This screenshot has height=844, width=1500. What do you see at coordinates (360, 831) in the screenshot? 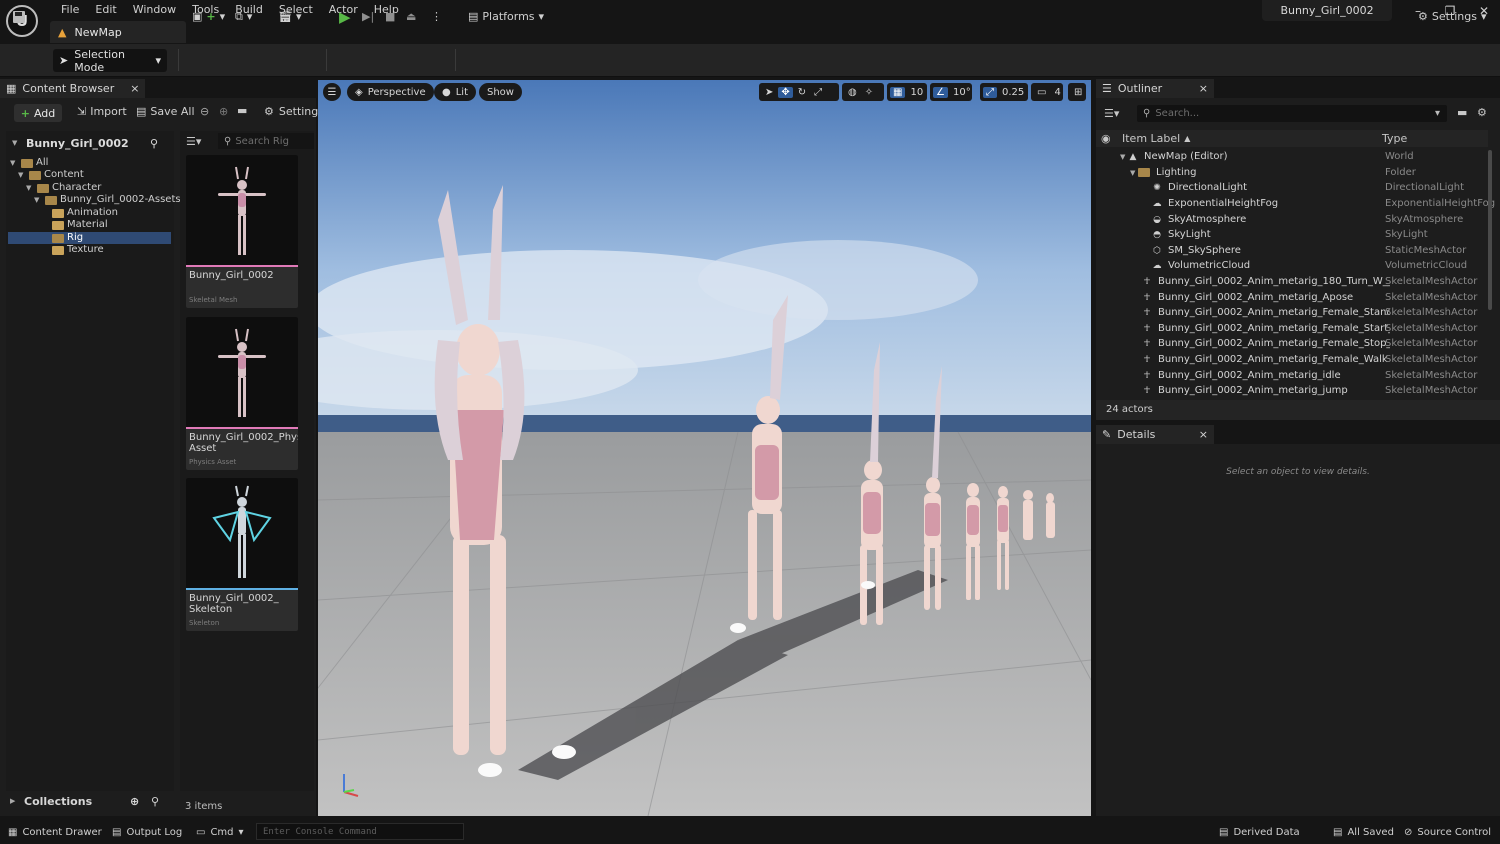
I see `console-input: Enter Console Command` at bounding box center [360, 831].